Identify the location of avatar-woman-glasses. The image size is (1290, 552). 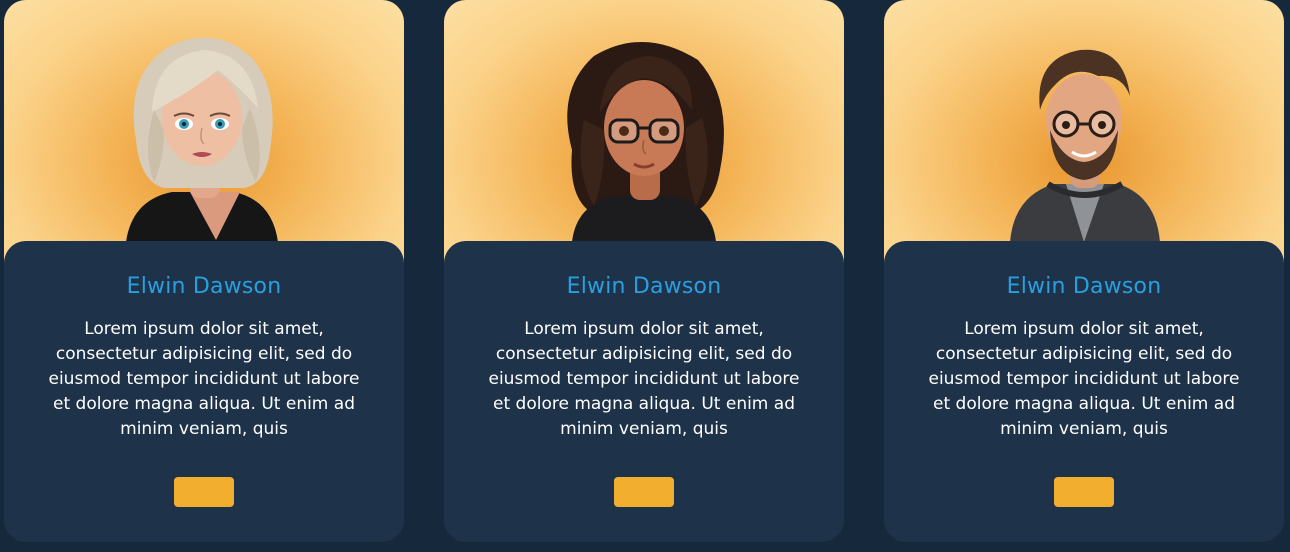
(645, 141).